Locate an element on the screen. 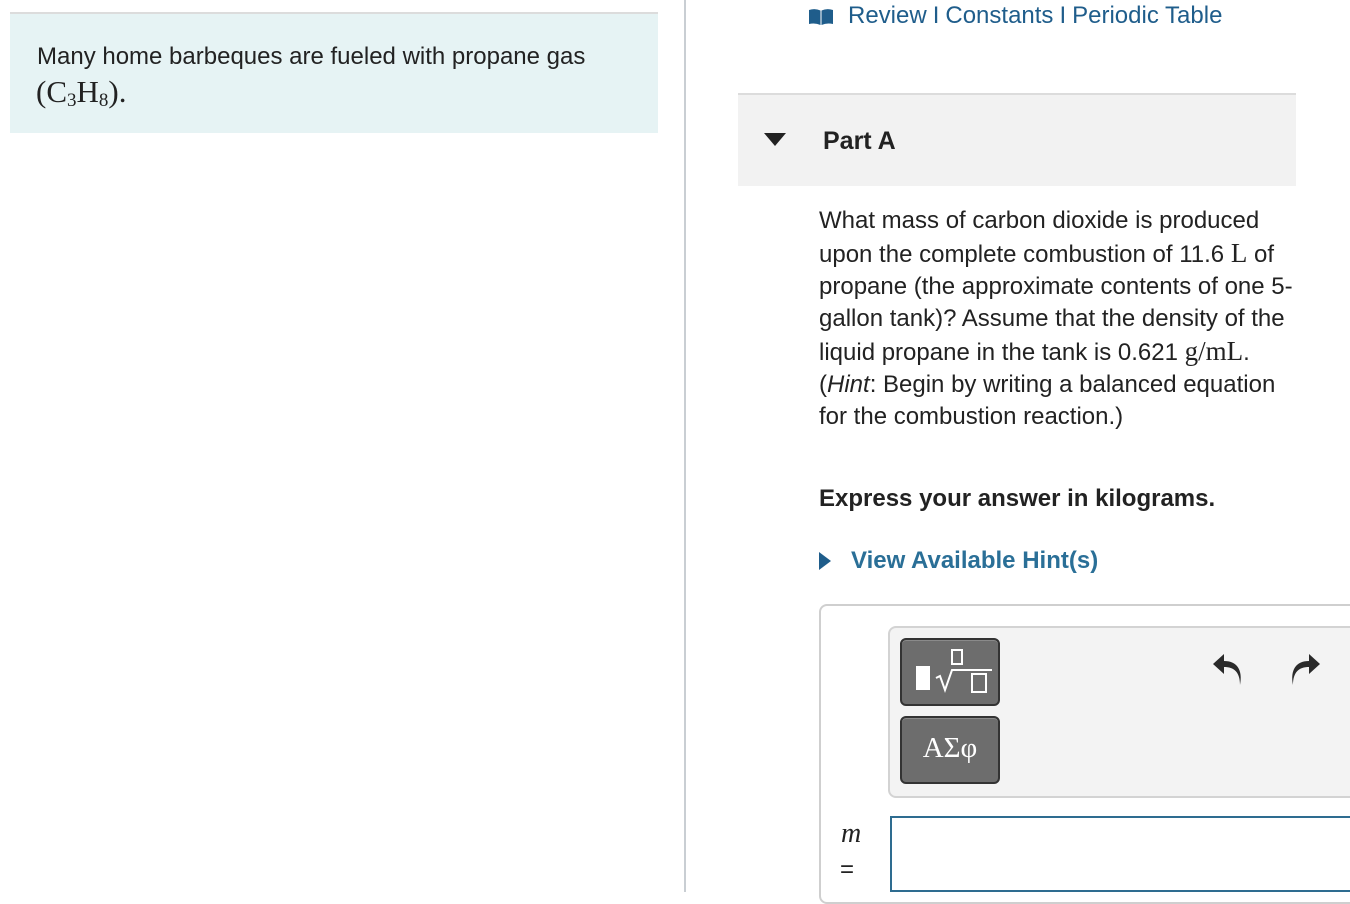 The width and height of the screenshot is (1350, 904). undo-icon is located at coordinates (1228, 670).